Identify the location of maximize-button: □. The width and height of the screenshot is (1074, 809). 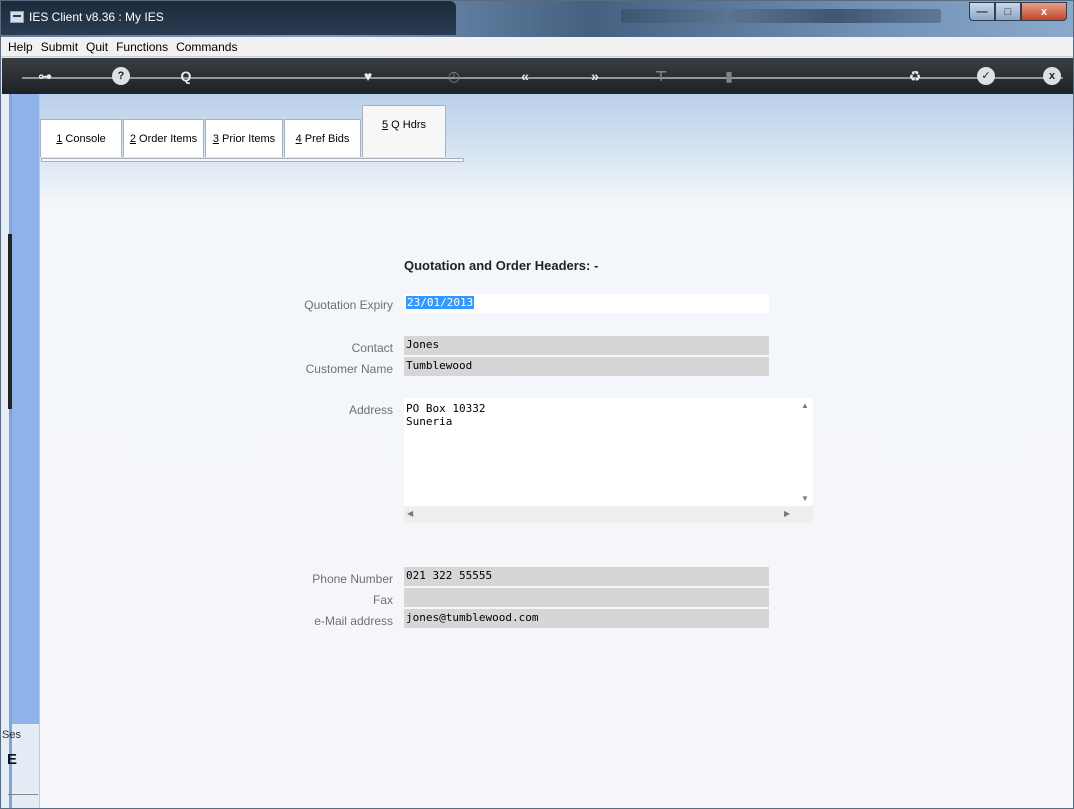
(1008, 11).